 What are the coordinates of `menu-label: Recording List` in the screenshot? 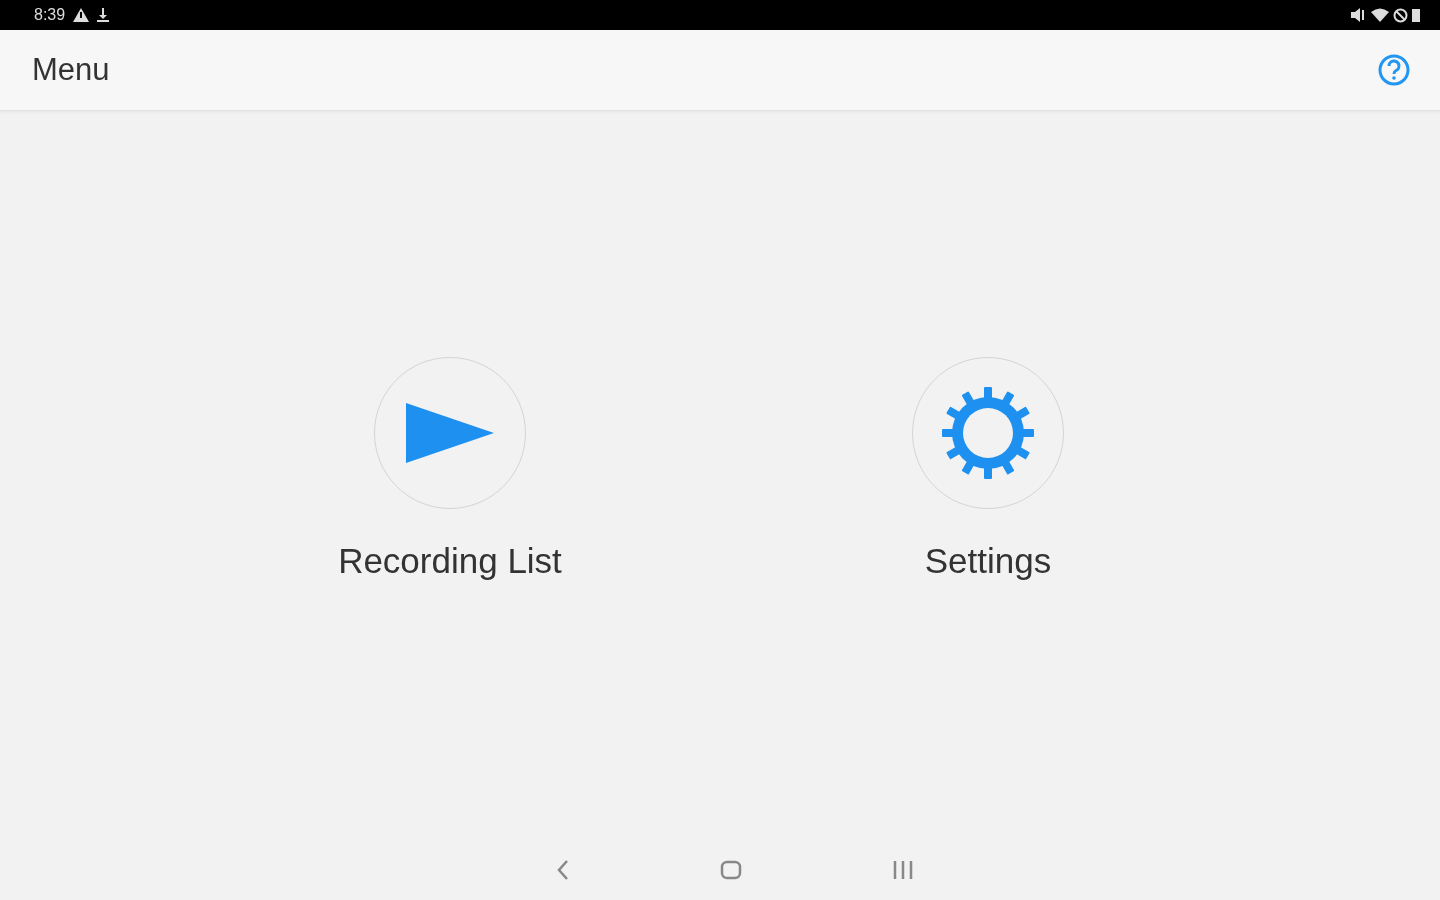 It's located at (450, 561).